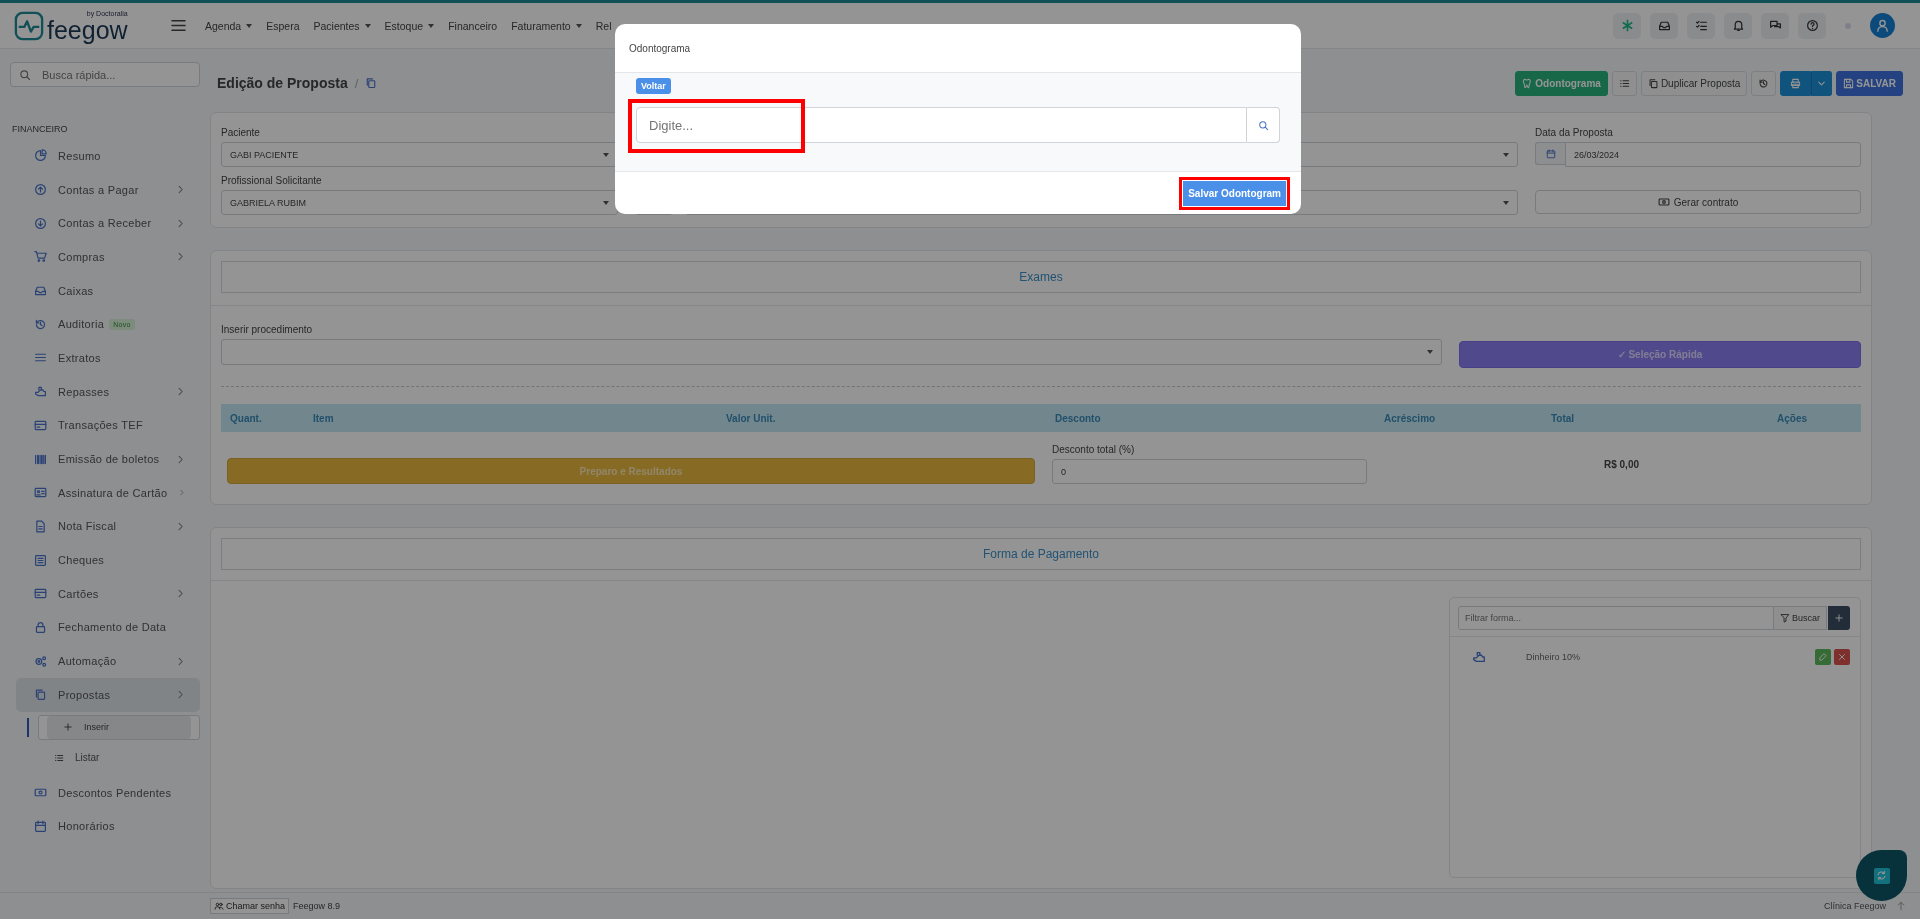  I want to click on duplicate-button: Duplicar Proposta, so click(1694, 83).